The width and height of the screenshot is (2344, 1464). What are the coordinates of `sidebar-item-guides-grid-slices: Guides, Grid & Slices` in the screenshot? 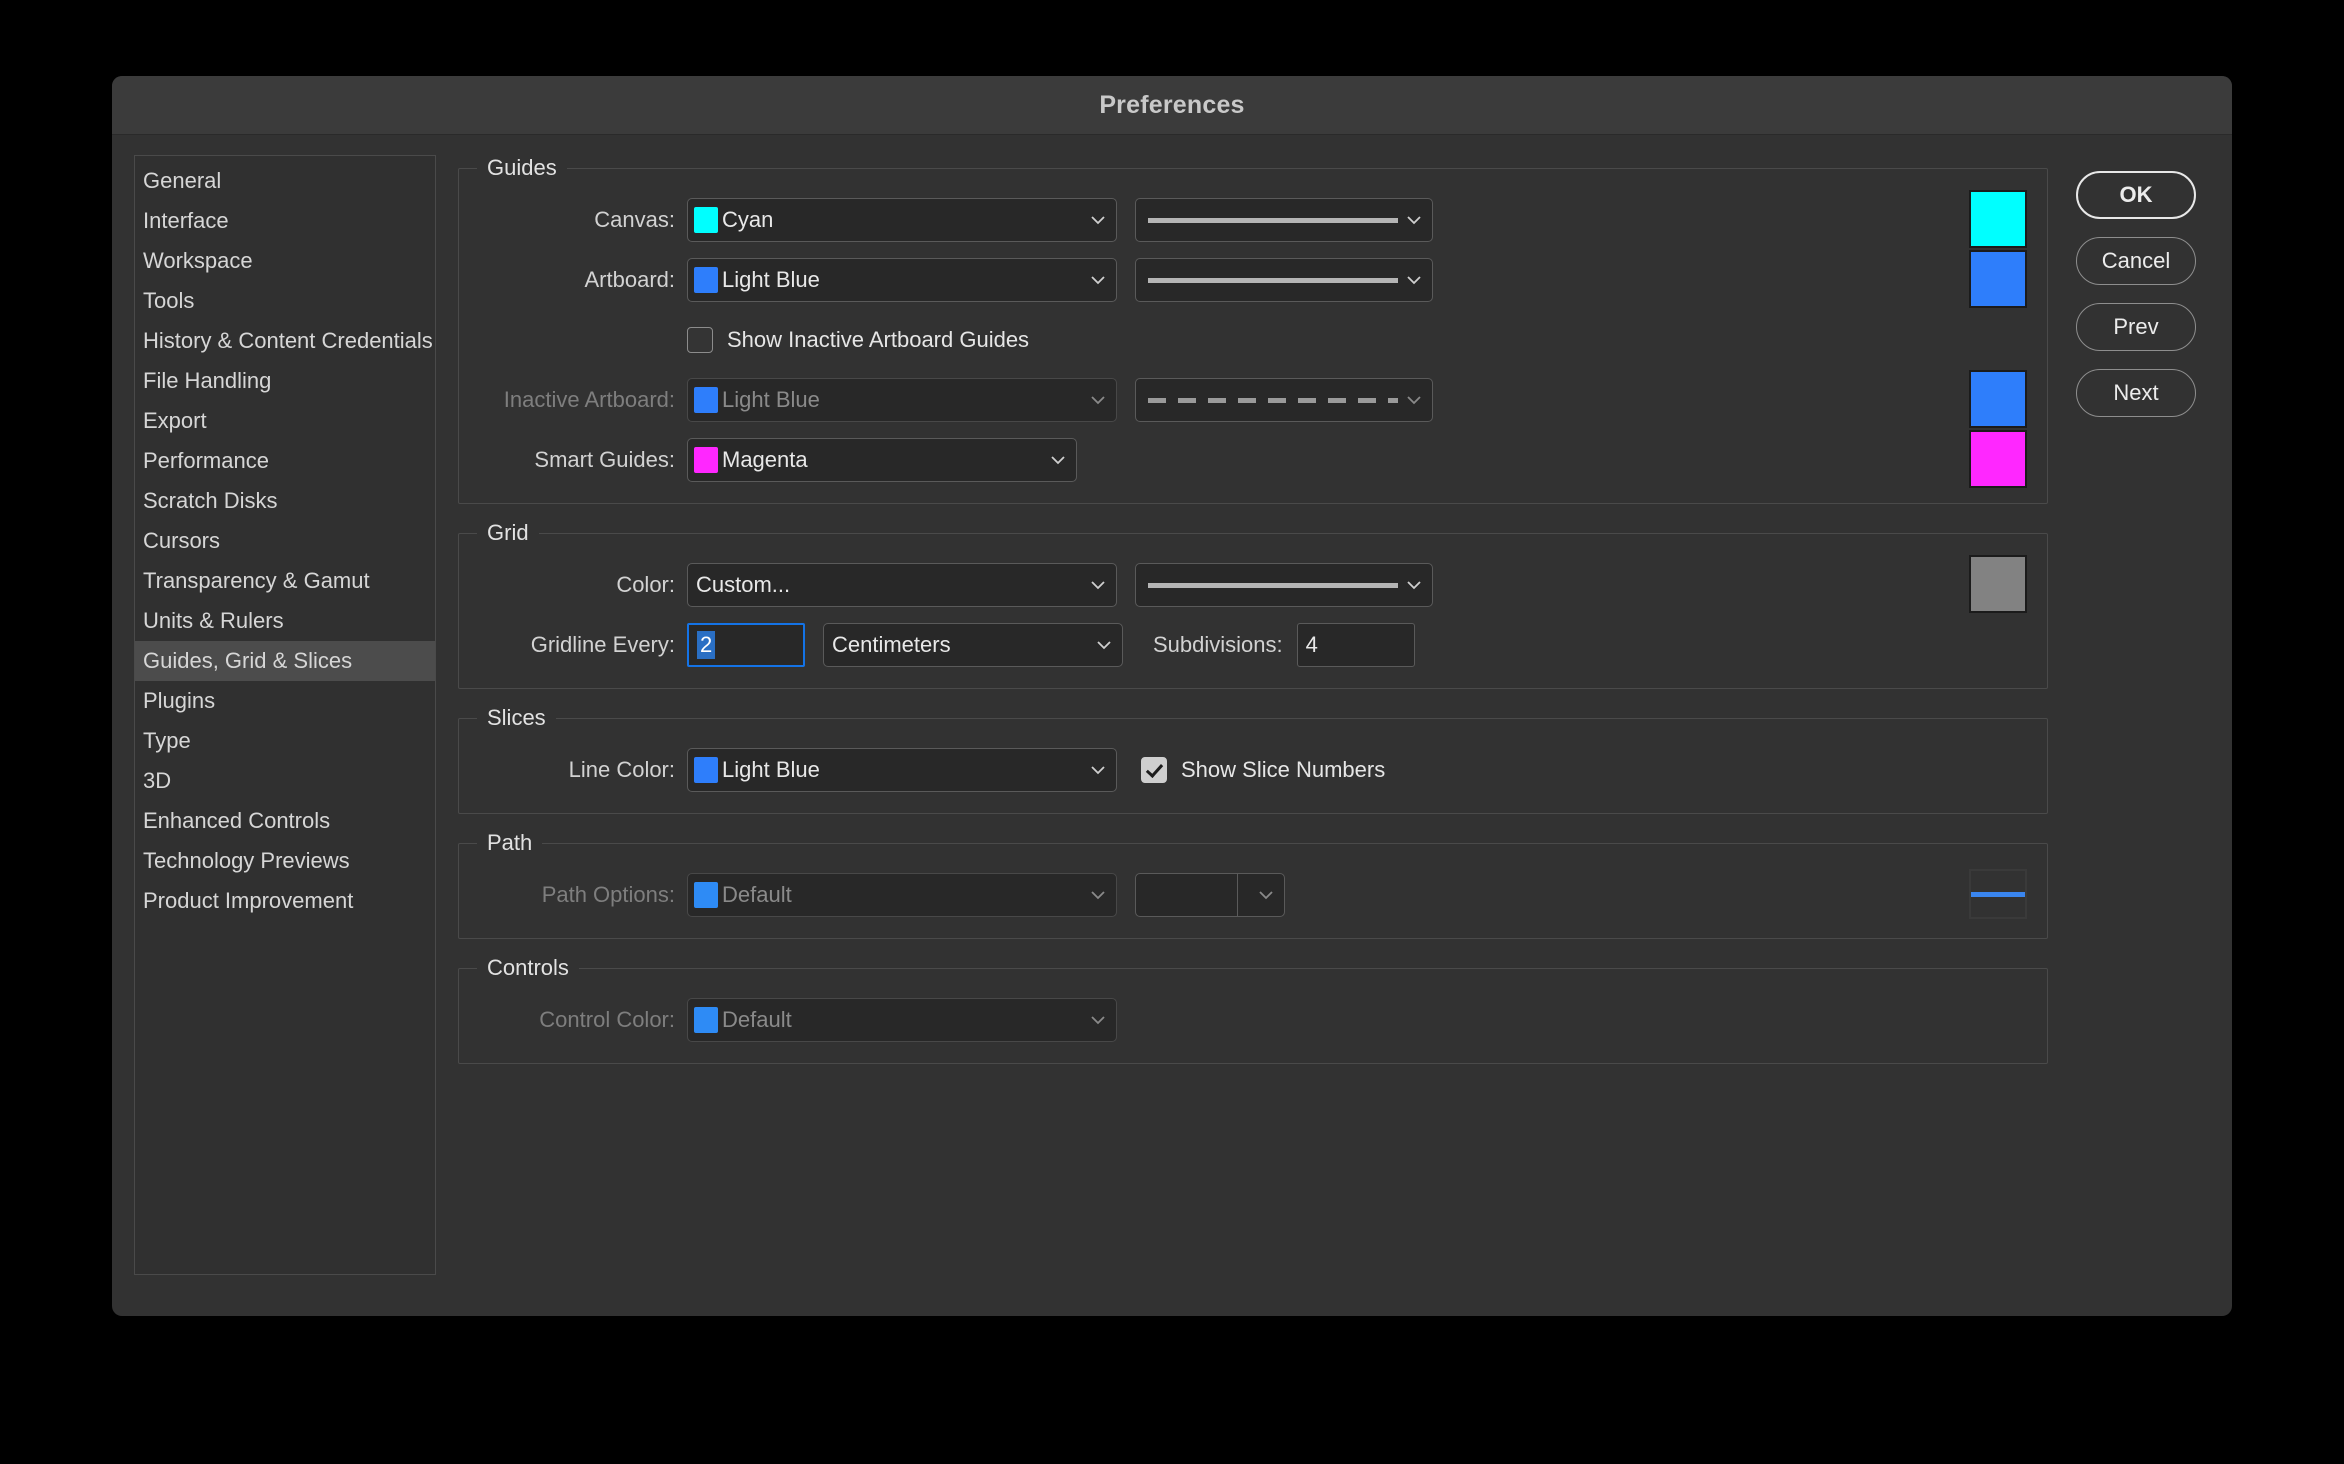 It's located at (285, 661).